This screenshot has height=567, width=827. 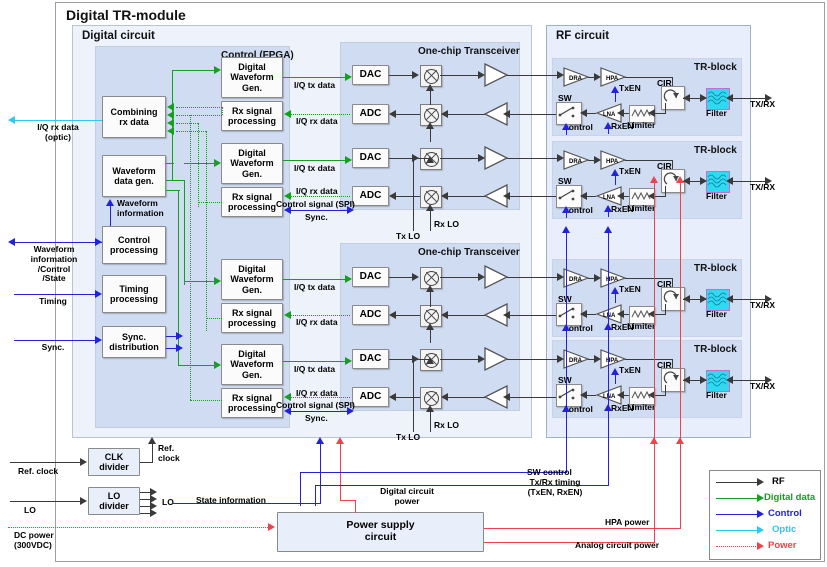 What do you see at coordinates (58, 136) in the screenshot?
I see `optic-label-line2: (optic)` at bounding box center [58, 136].